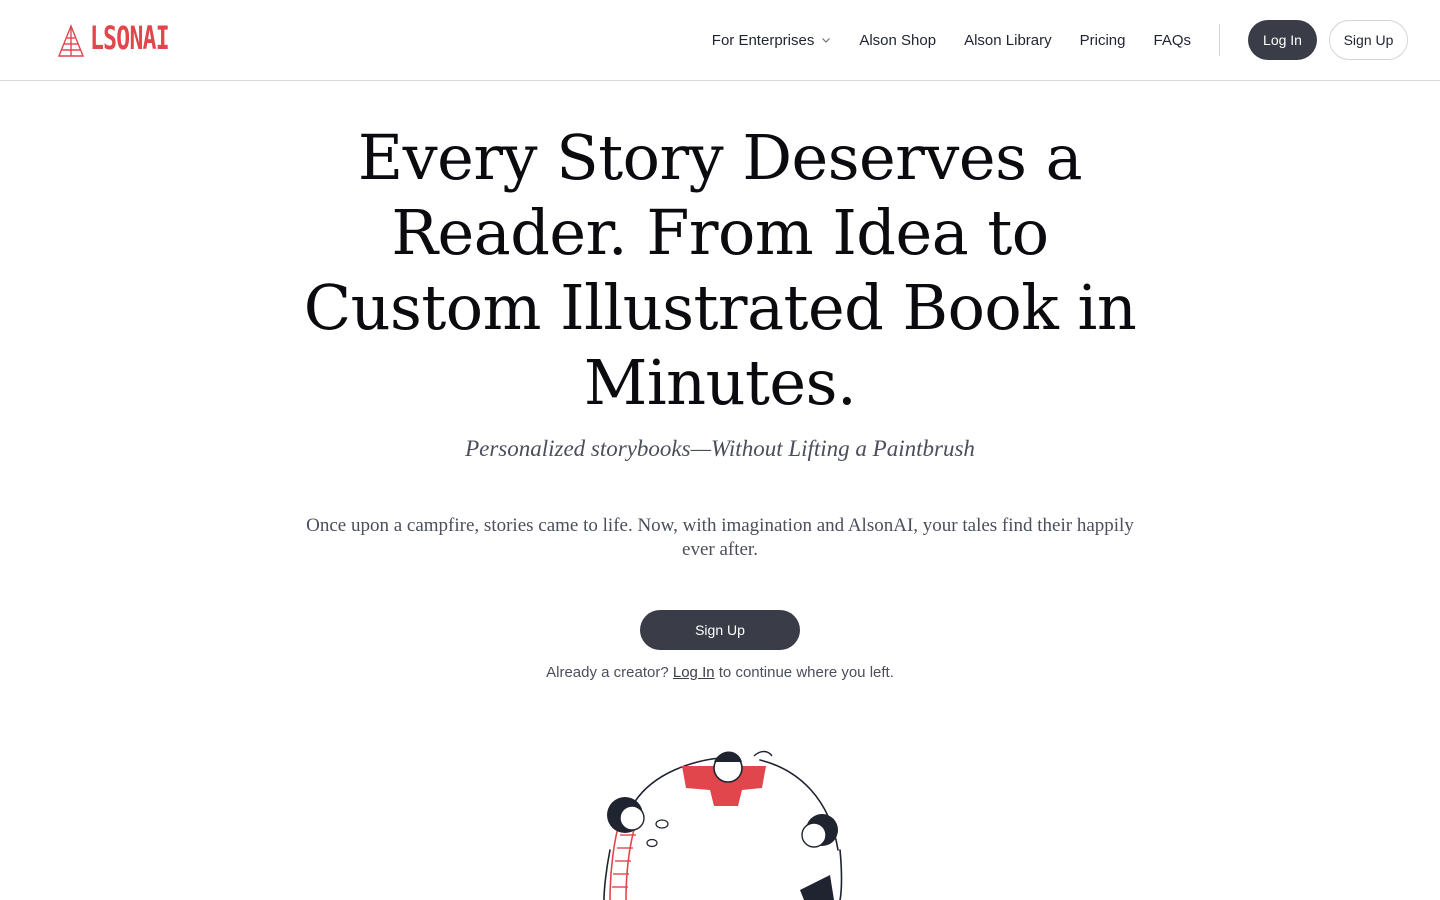  What do you see at coordinates (607, 672) in the screenshot?
I see `login-prompt-prefix: Already a creator?` at bounding box center [607, 672].